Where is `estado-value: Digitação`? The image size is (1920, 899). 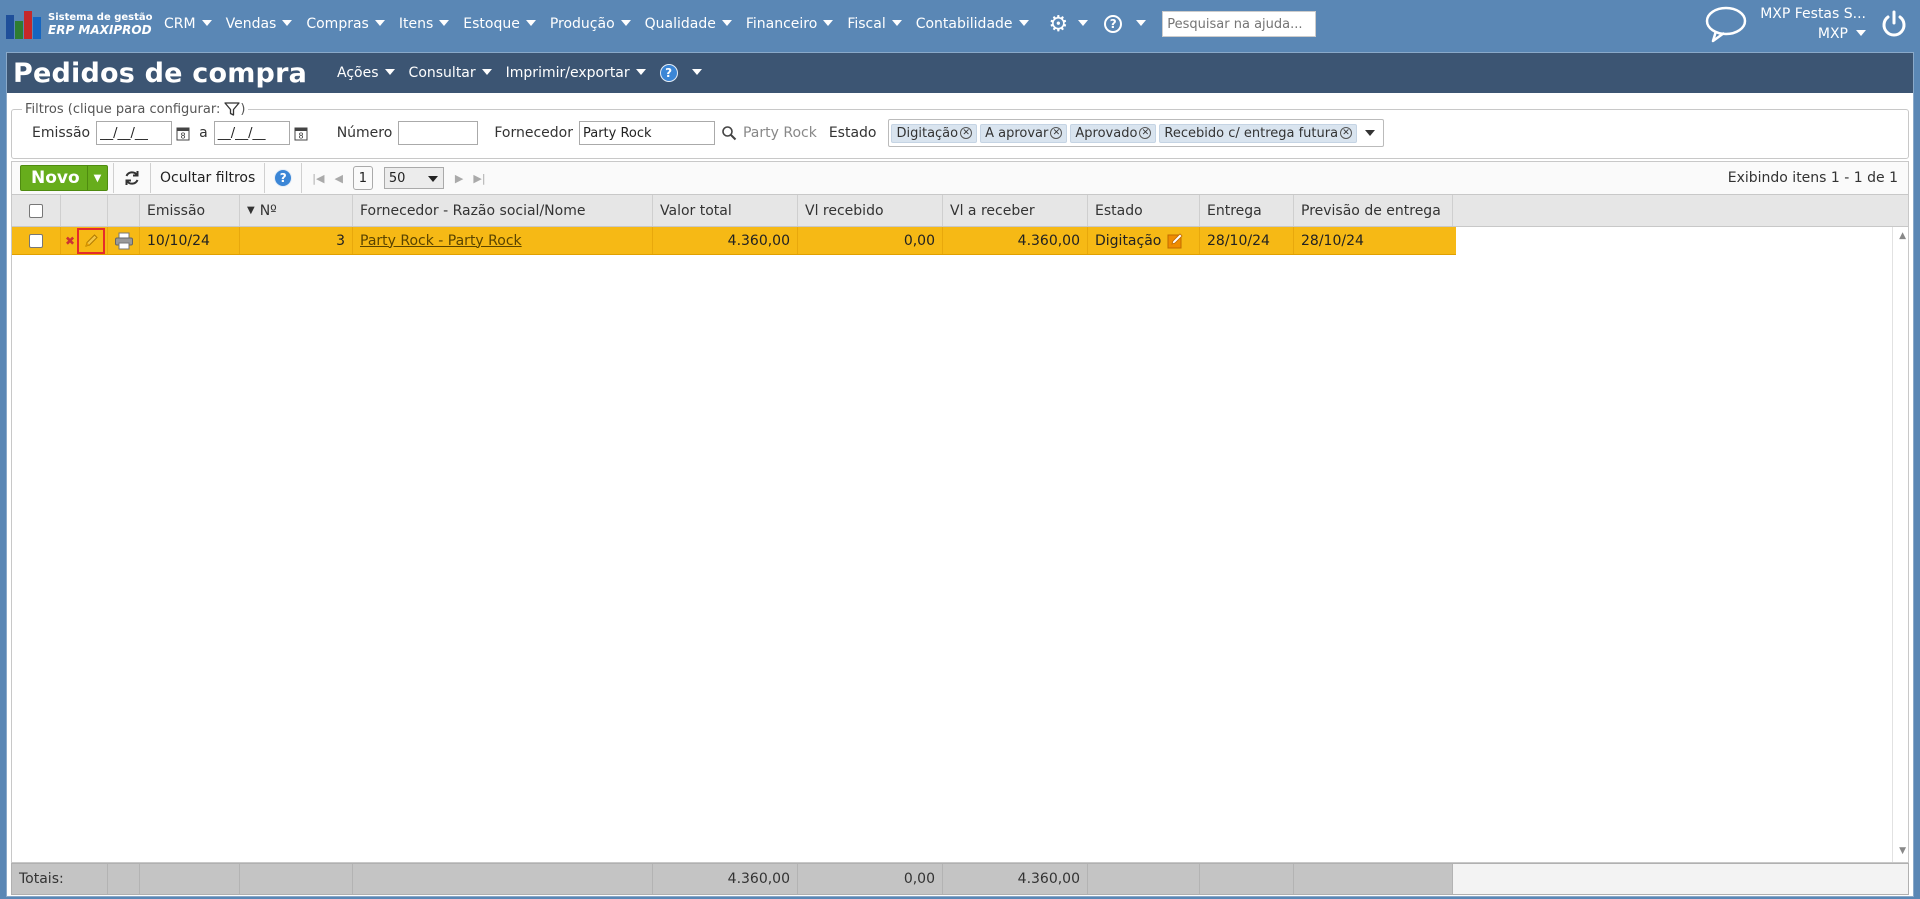
estado-value: Digitação is located at coordinates (1128, 240).